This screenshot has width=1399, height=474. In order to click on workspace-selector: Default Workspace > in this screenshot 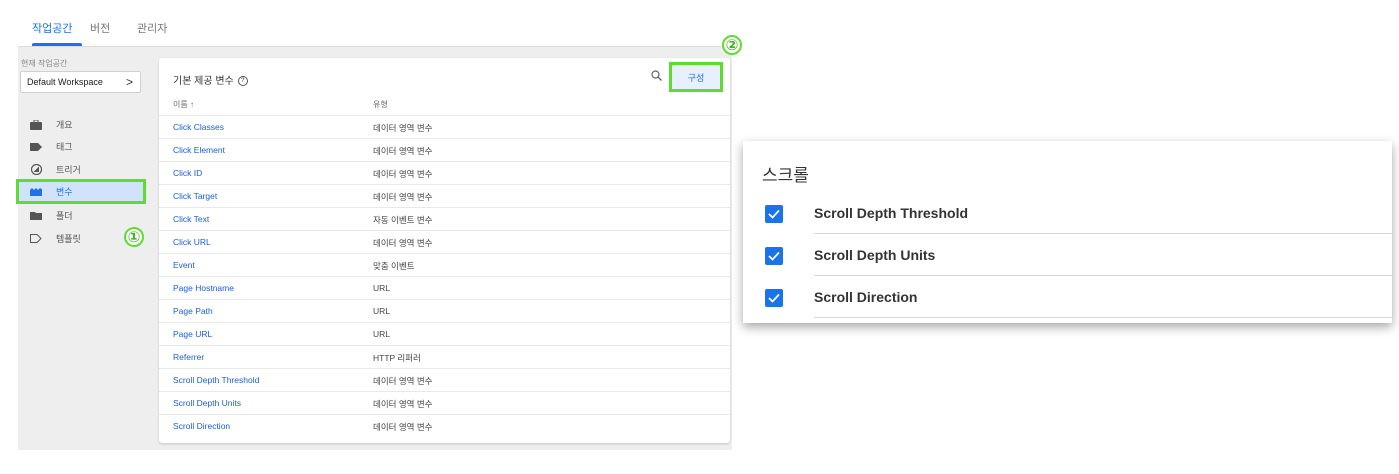, I will do `click(80, 82)`.